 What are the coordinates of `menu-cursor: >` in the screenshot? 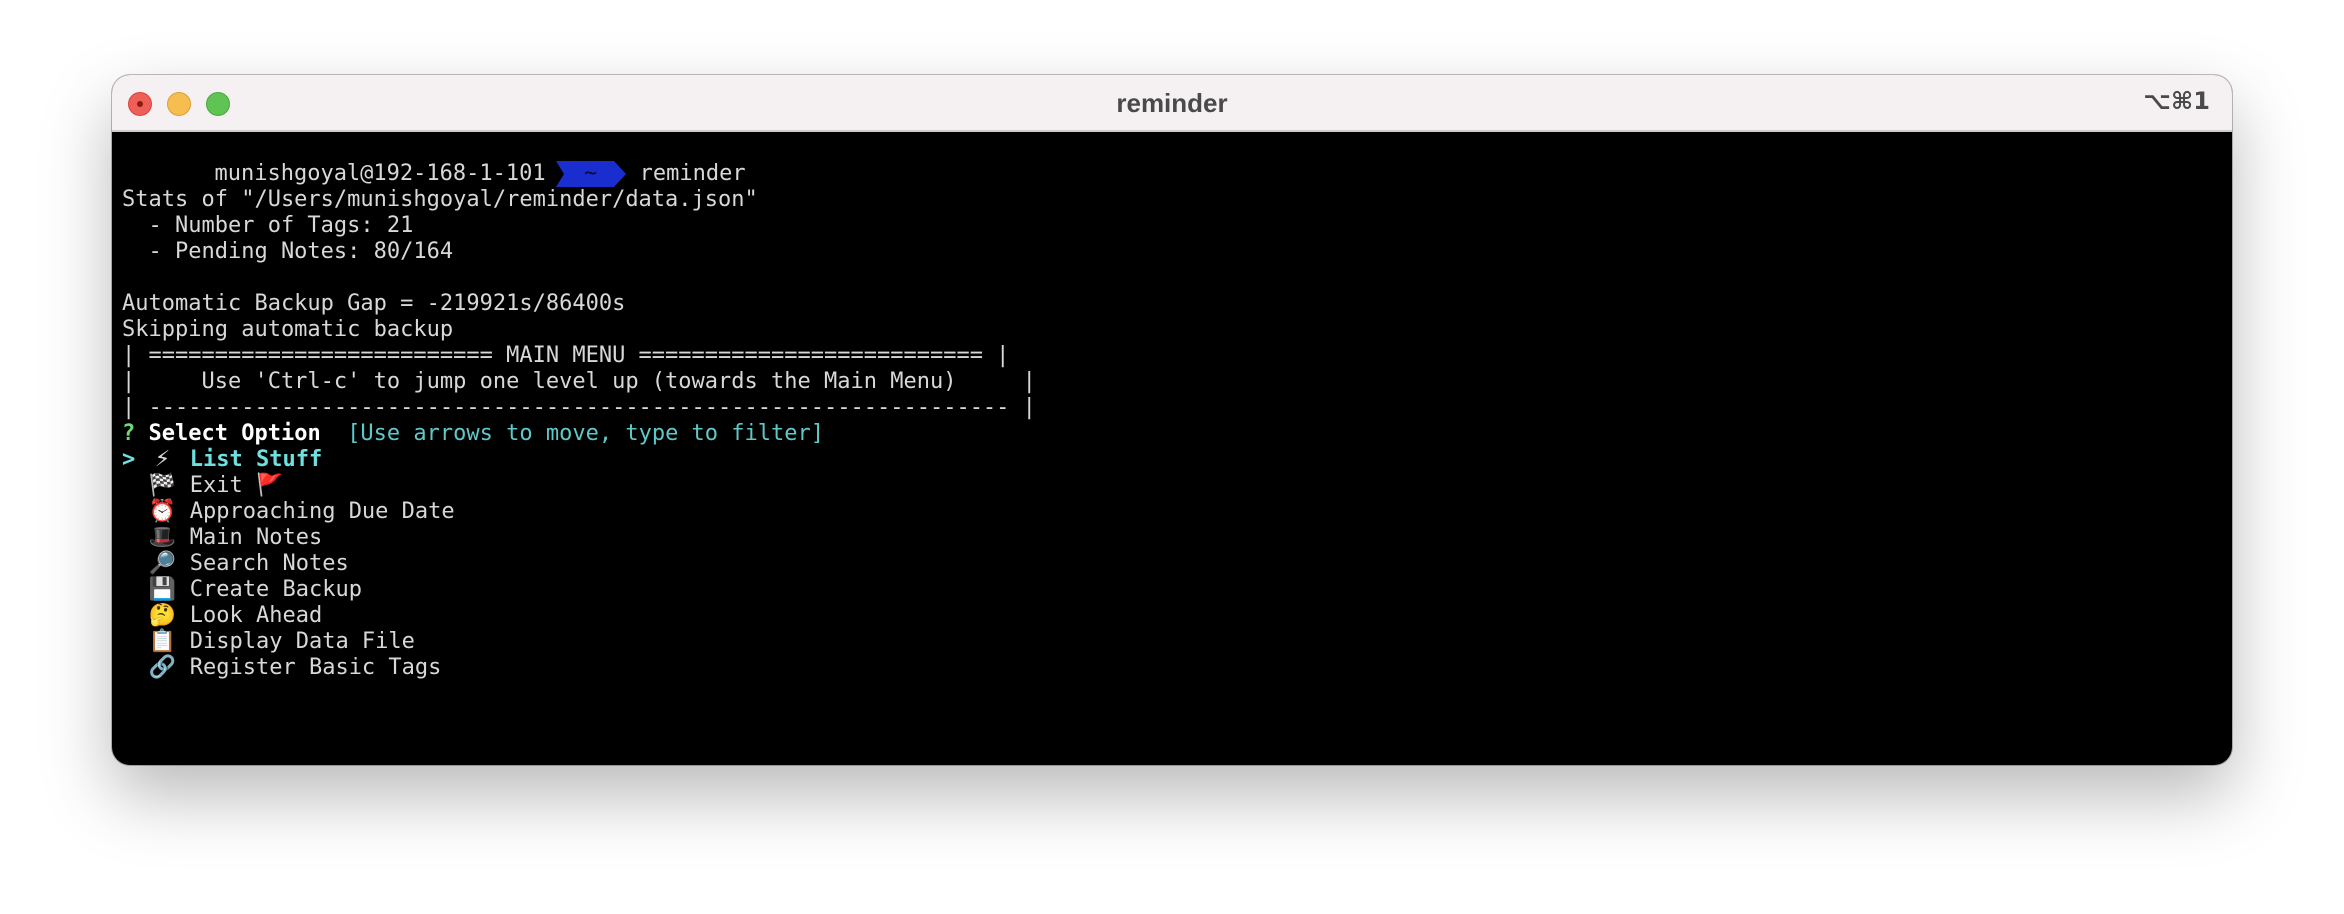 It's located at (129, 459).